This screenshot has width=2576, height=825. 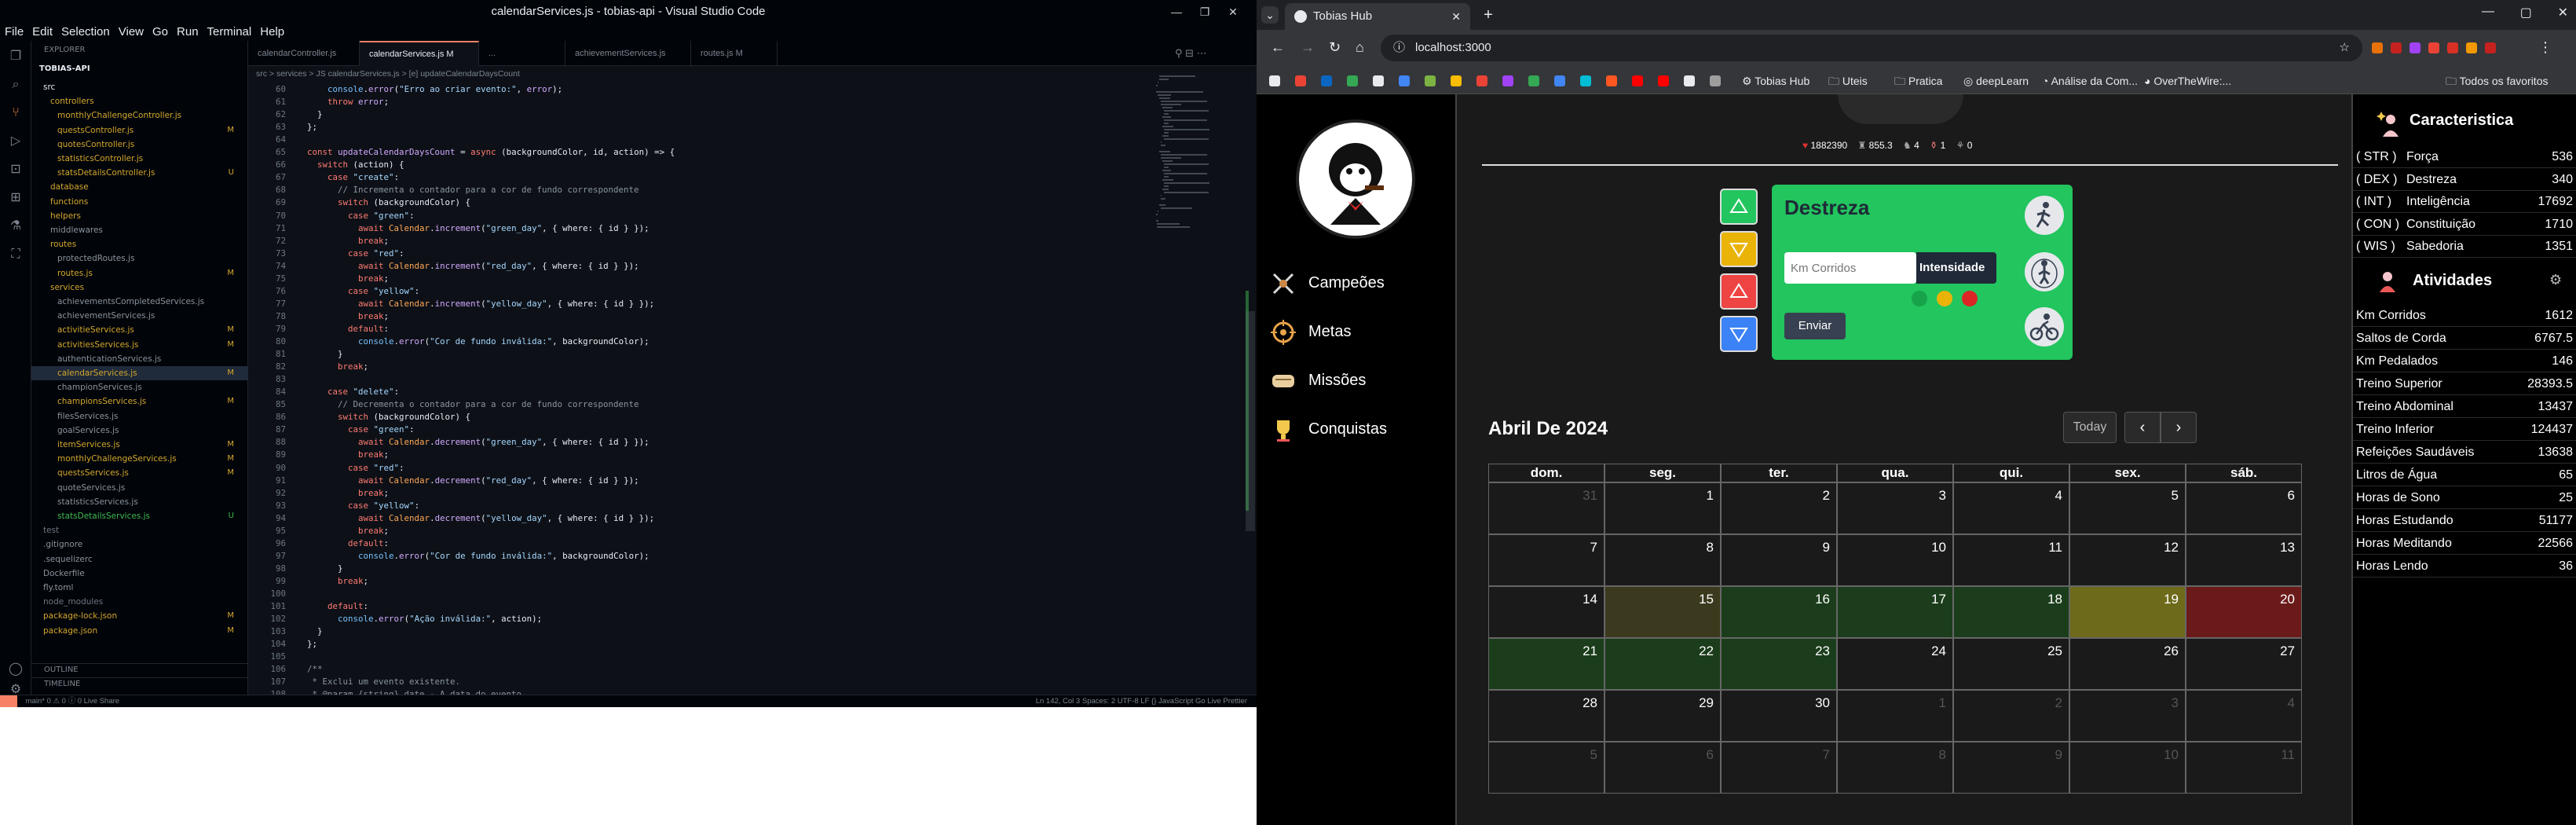 I want to click on tree-item: quoteServices.js, so click(x=139, y=488).